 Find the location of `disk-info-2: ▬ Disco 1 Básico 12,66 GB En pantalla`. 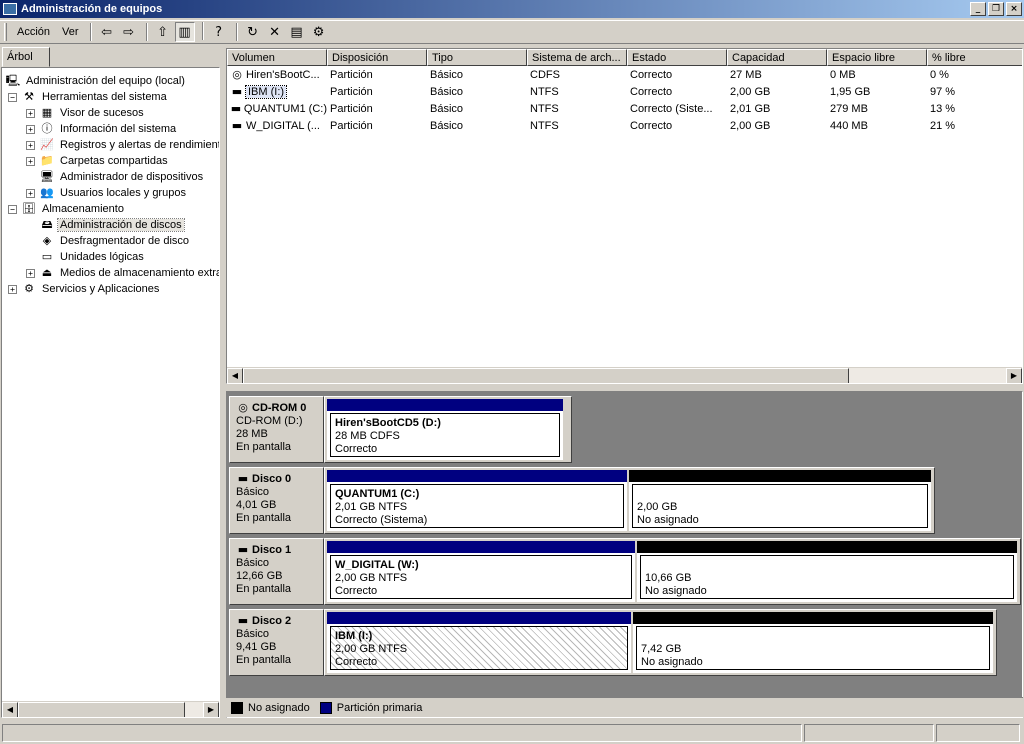

disk-info-2: ▬ Disco 1 Básico 12,66 GB En pantalla is located at coordinates (276, 571).